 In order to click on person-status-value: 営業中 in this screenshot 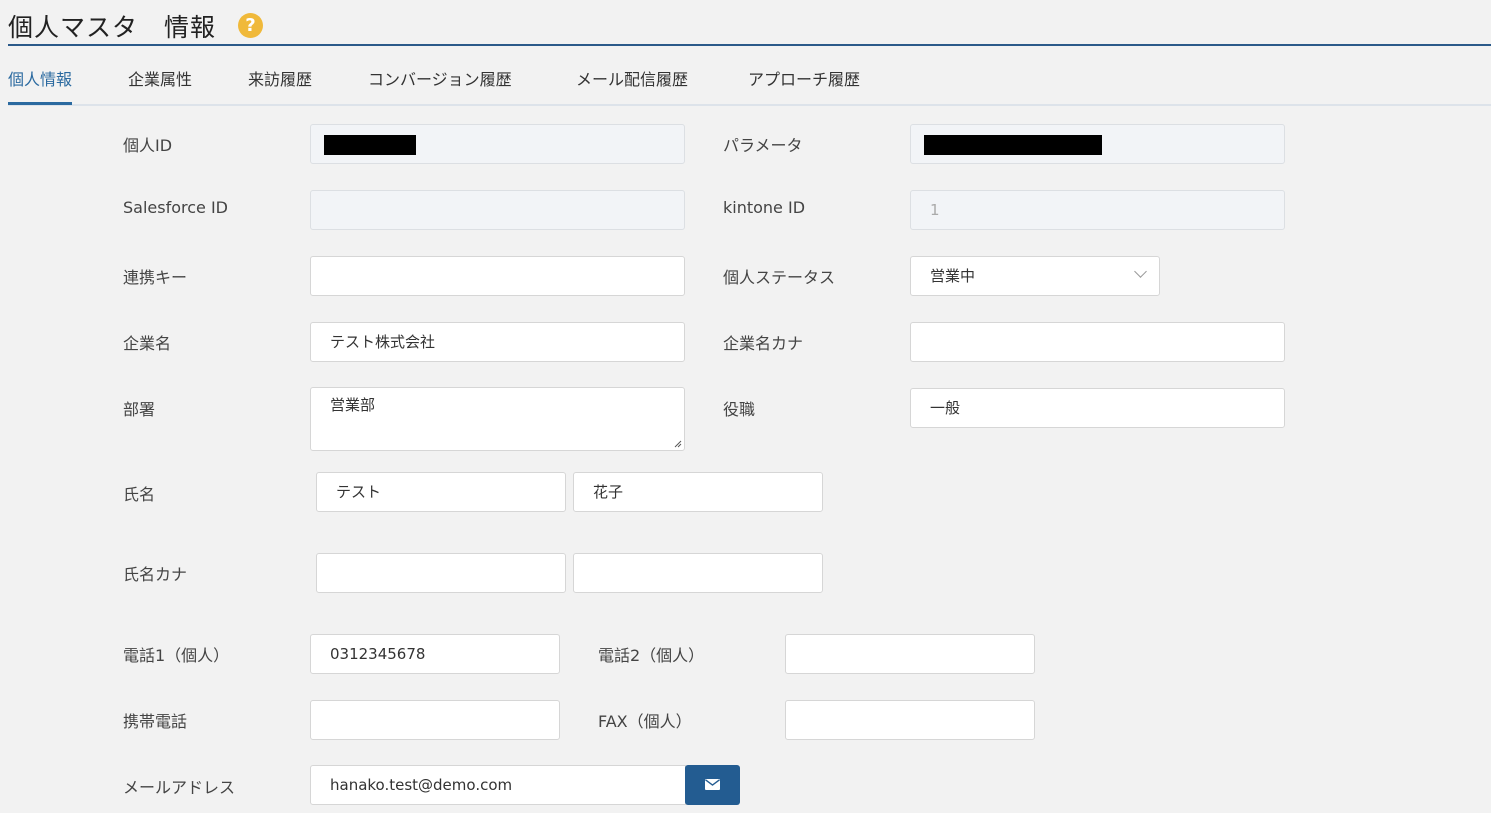, I will do `click(953, 276)`.